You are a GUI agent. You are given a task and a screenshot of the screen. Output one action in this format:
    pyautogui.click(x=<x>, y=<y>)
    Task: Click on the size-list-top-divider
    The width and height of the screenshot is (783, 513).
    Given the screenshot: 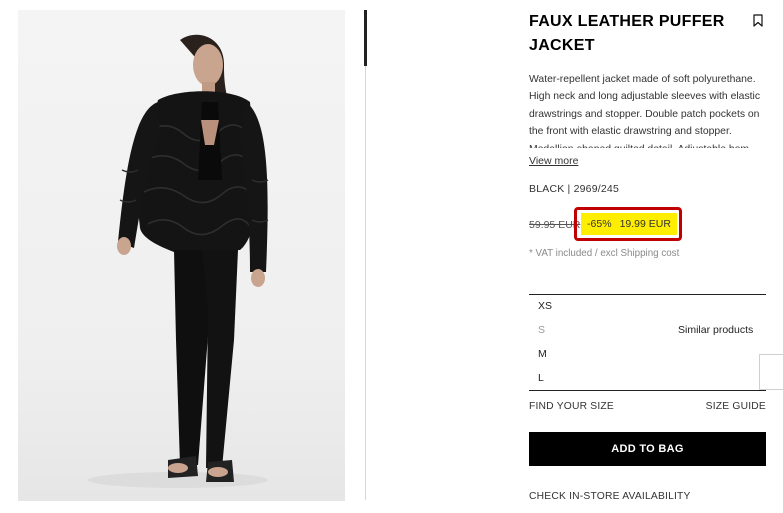 What is the action you would take?
    pyautogui.click(x=647, y=294)
    